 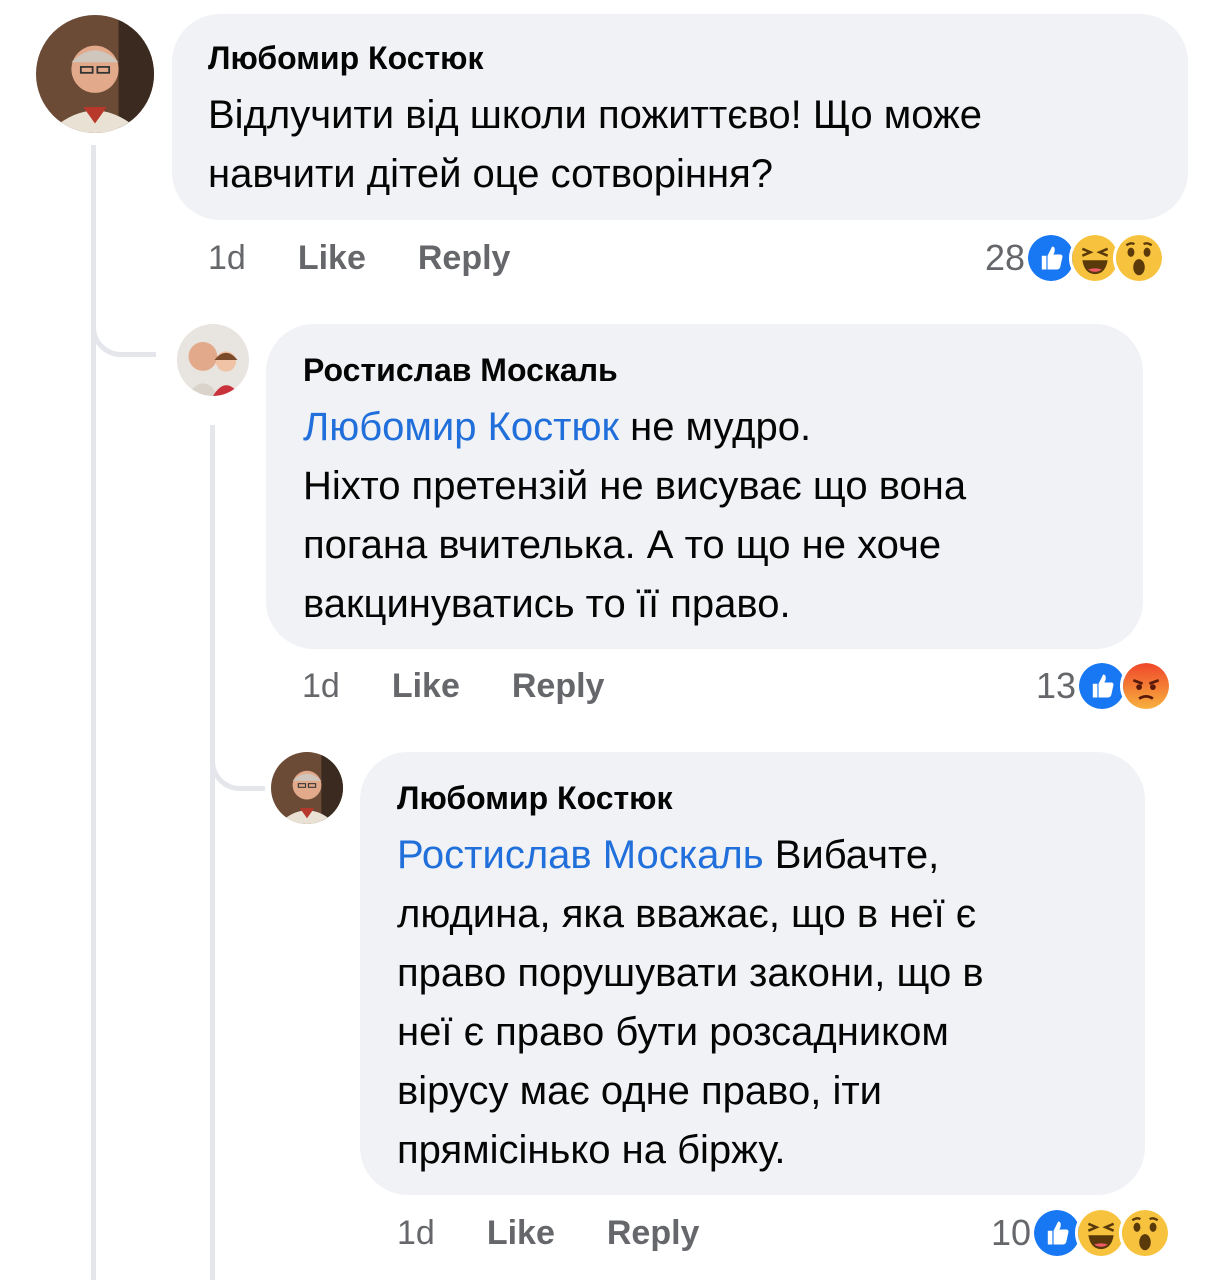 What do you see at coordinates (547, 604) in the screenshot?
I see `comment-text-line: вакцинуватись то її право.` at bounding box center [547, 604].